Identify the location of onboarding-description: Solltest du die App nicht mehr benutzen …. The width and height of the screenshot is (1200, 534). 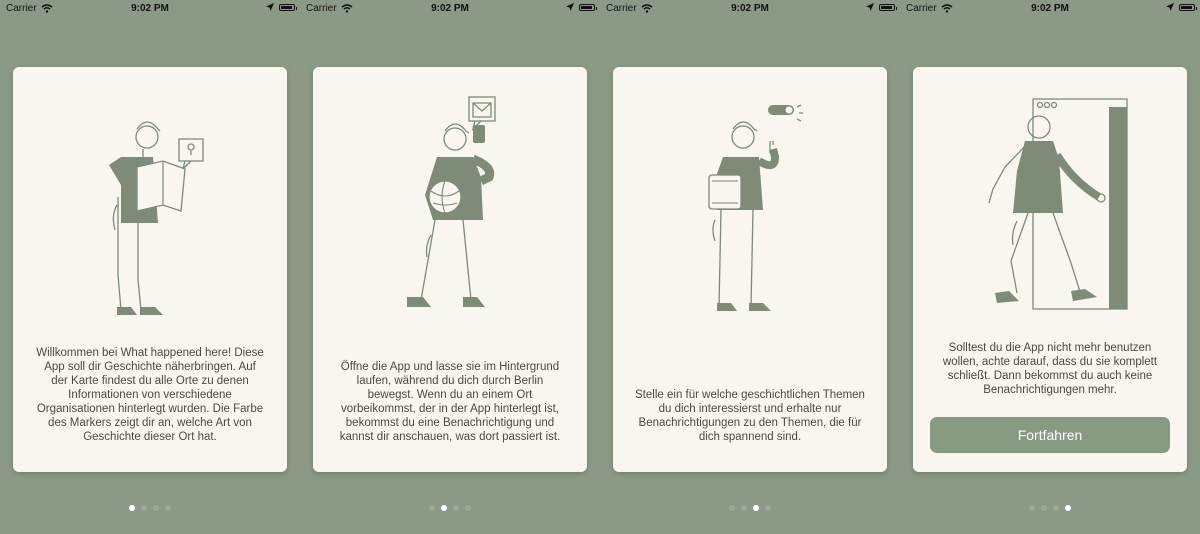
(1050, 369).